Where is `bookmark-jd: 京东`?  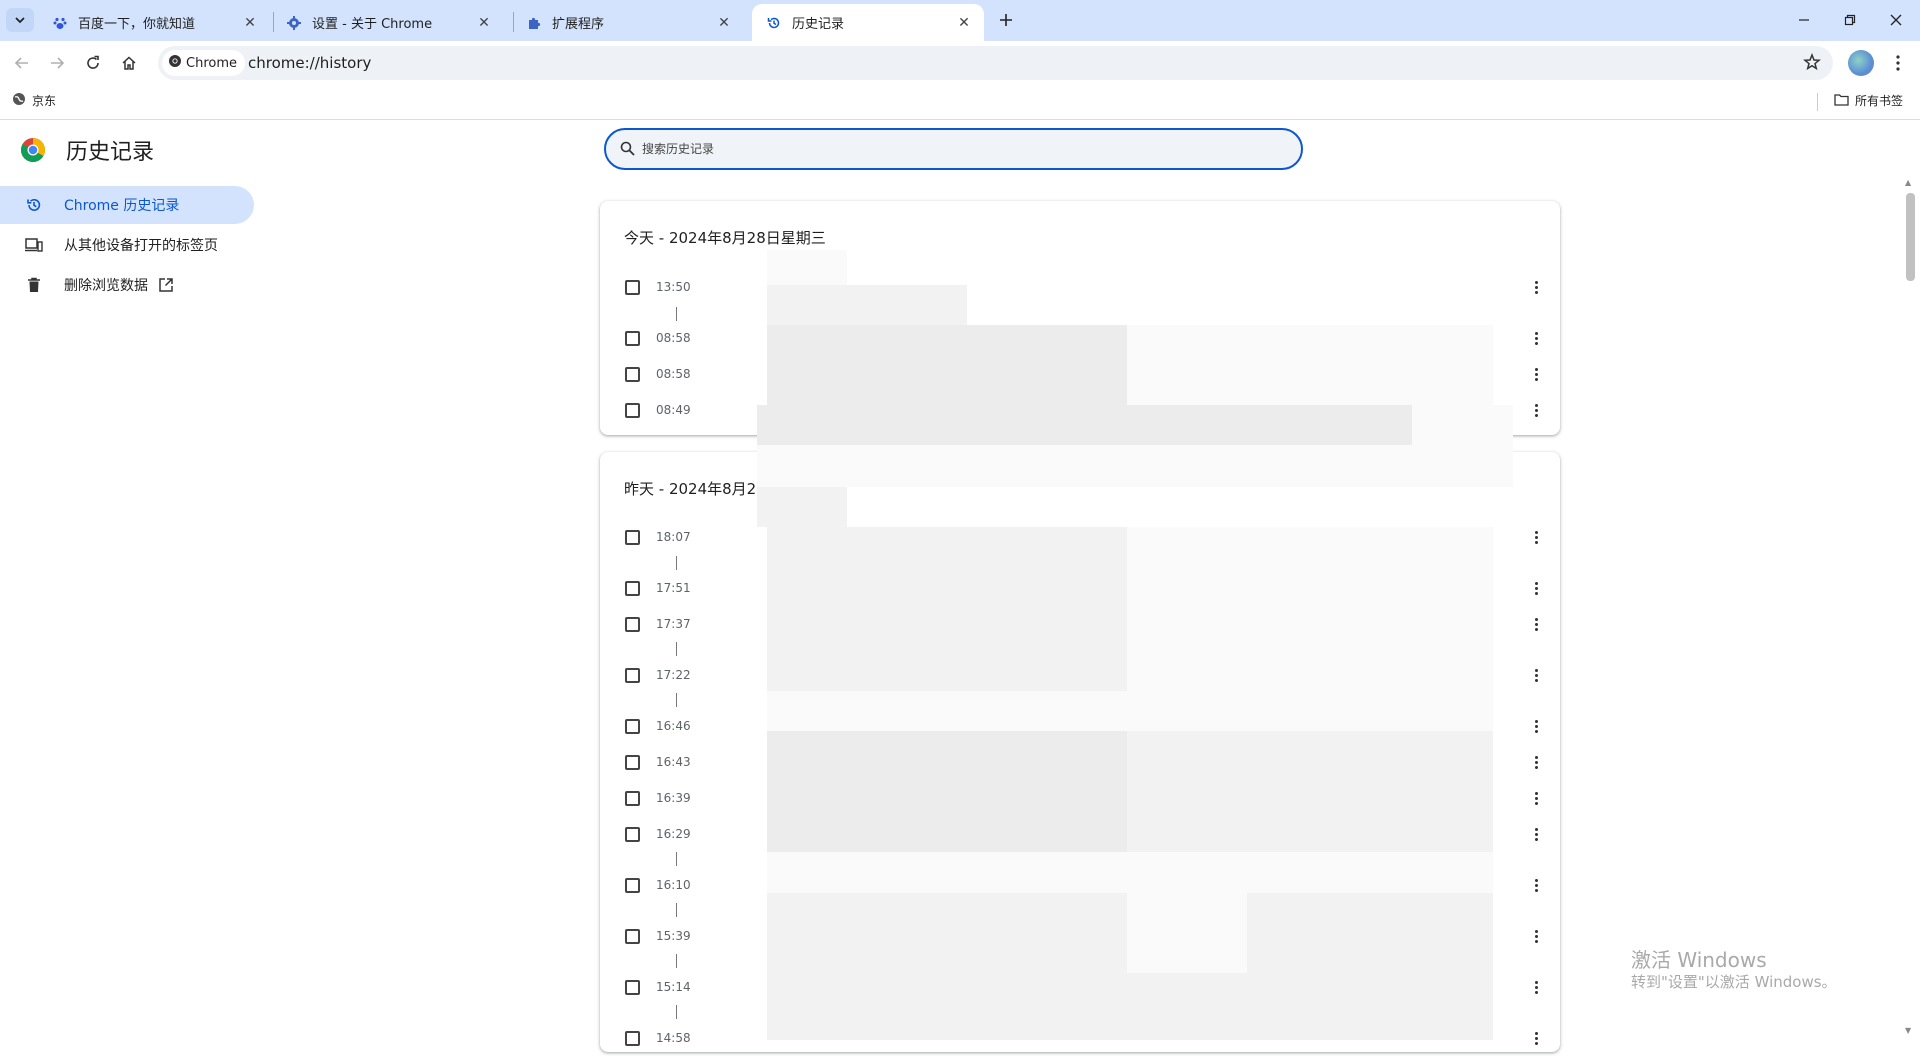 bookmark-jd: 京东 is located at coordinates (34, 100).